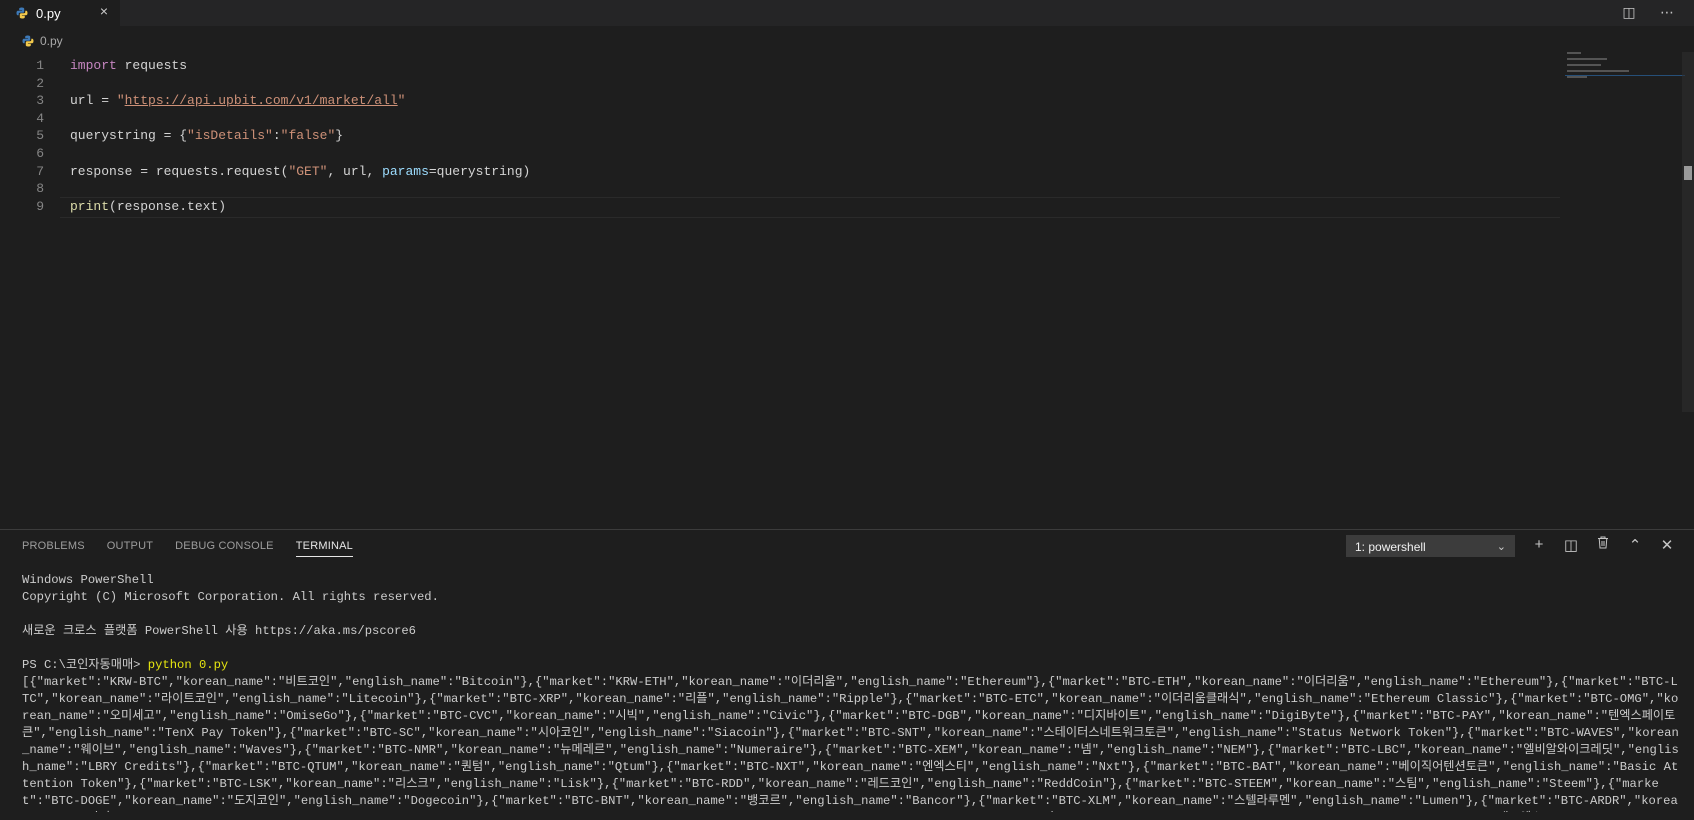  What do you see at coordinates (40, 118) in the screenshot?
I see `line-number: 4` at bounding box center [40, 118].